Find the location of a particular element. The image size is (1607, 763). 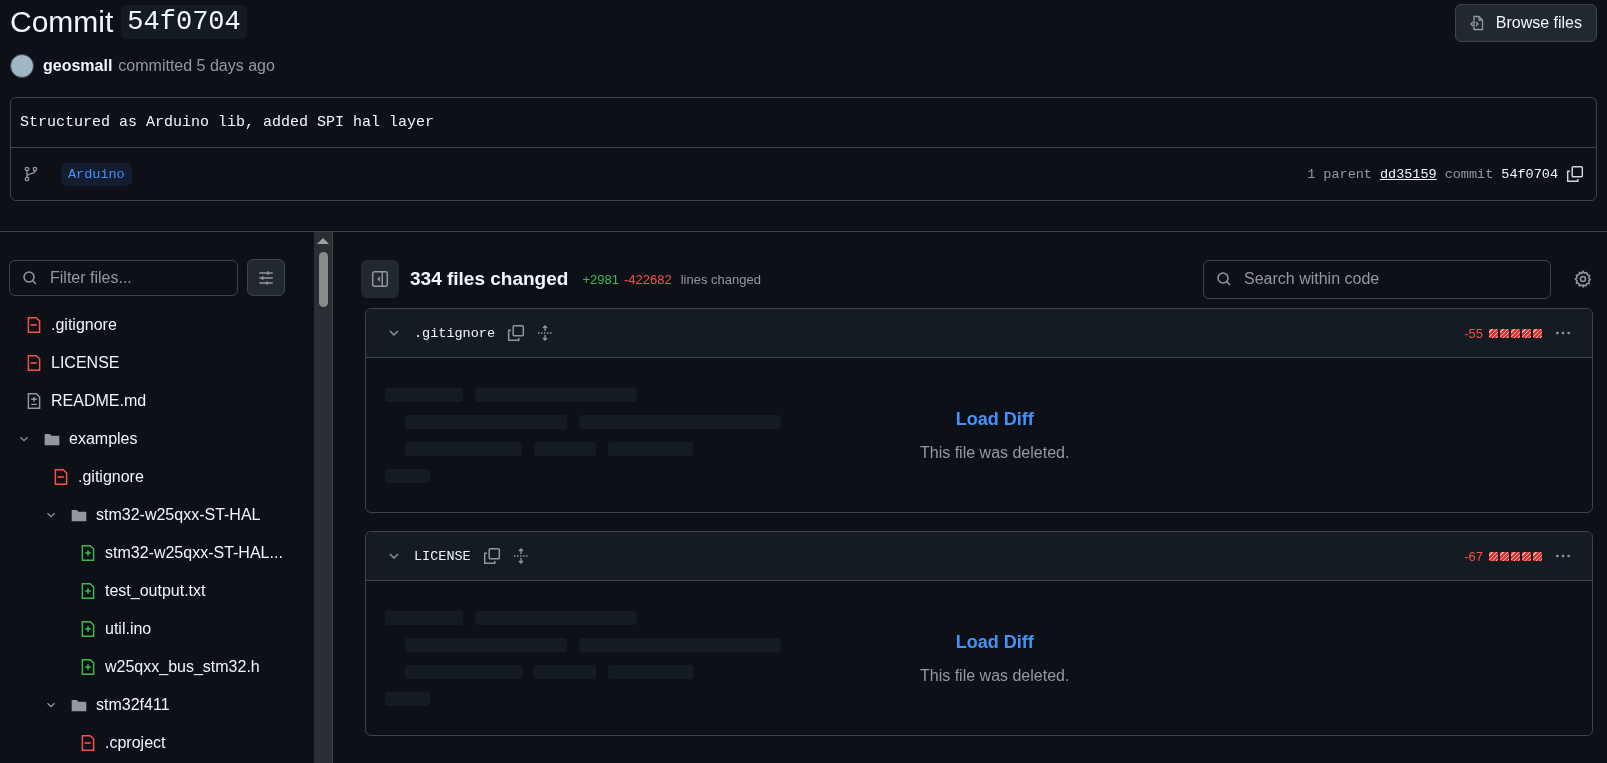

additions-count: +2981 is located at coordinates (600, 279).